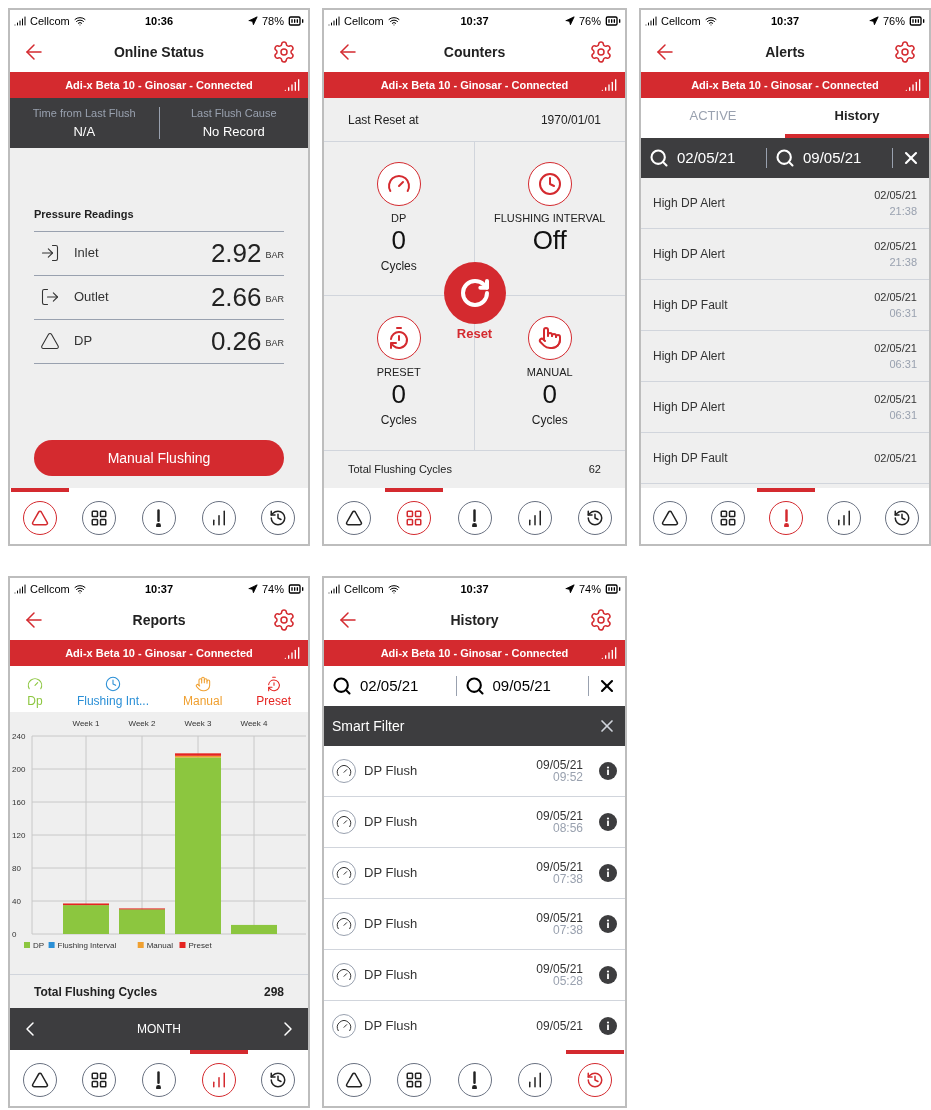  What do you see at coordinates (474, 822) in the screenshot?
I see `history-row: DP Flush 09/05/21 08:56` at bounding box center [474, 822].